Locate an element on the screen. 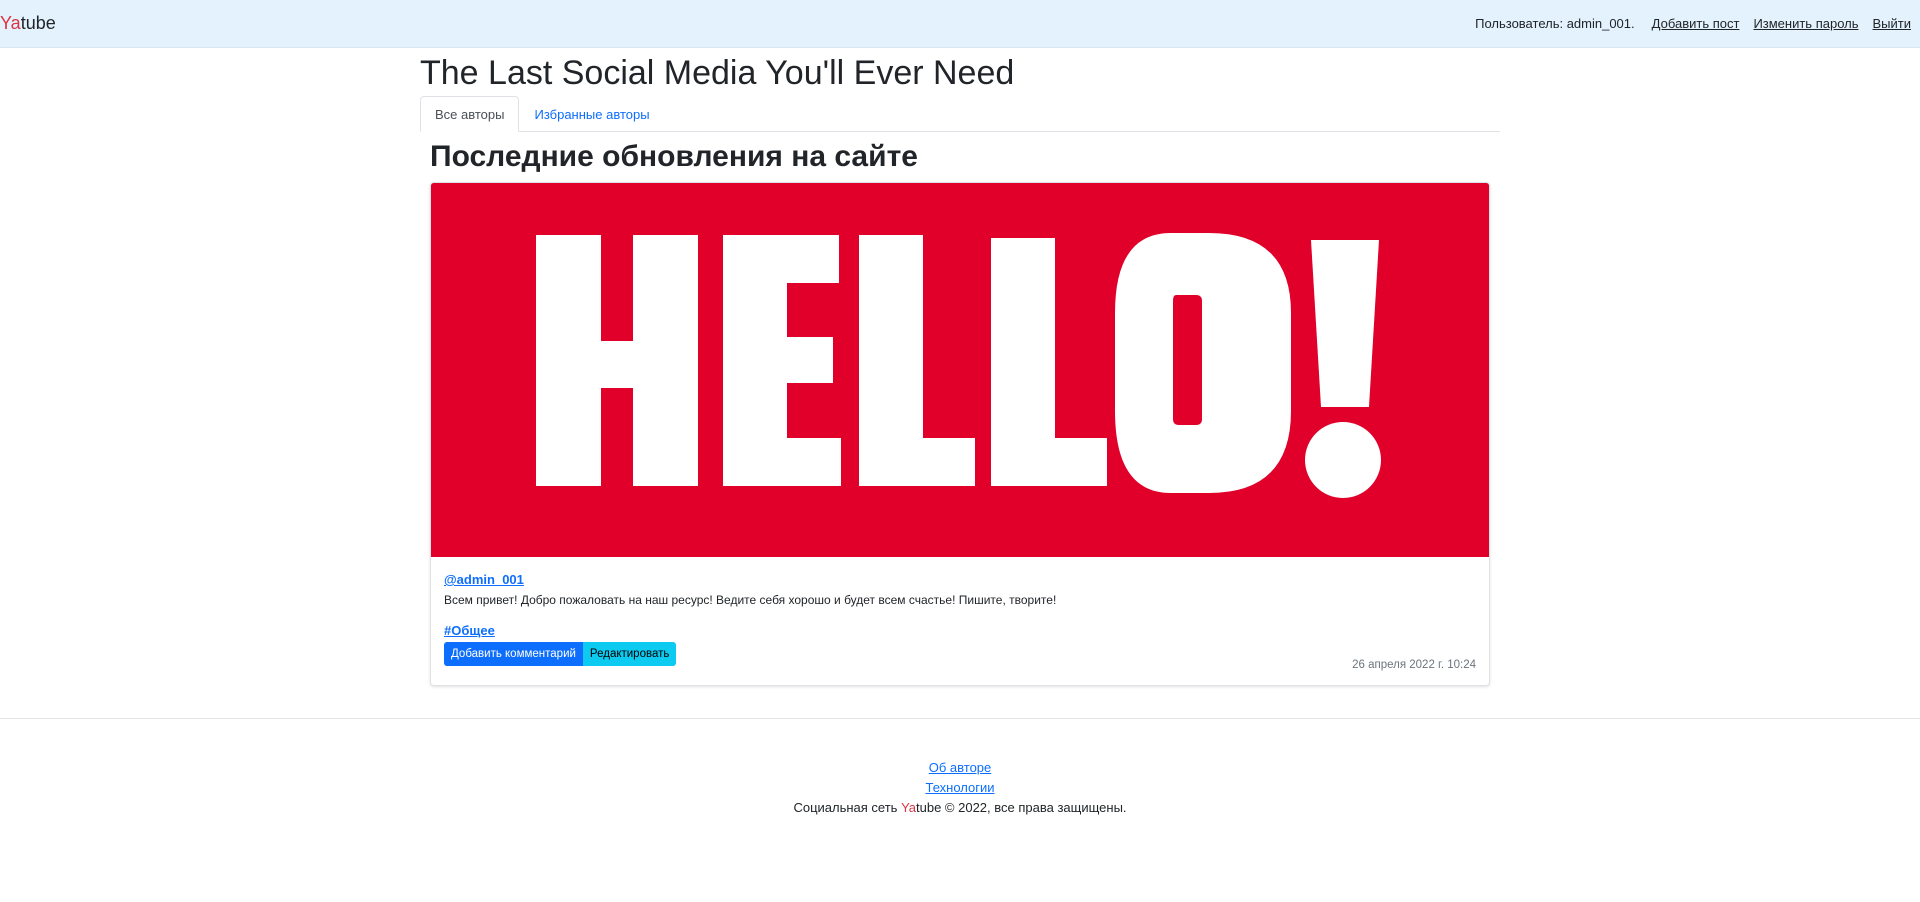 Image resolution: width=1920 pixels, height=902 pixels. technologies-link: Технологии is located at coordinates (959, 787).